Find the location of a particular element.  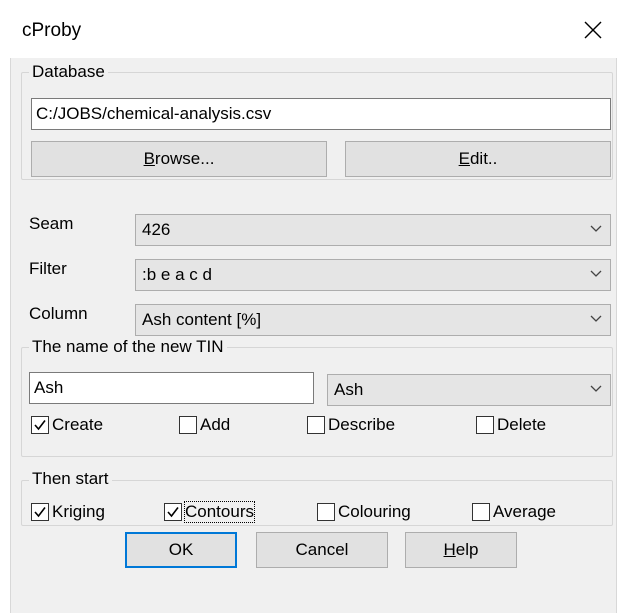

kriging-checkbox: Kriging is located at coordinates (68, 512).